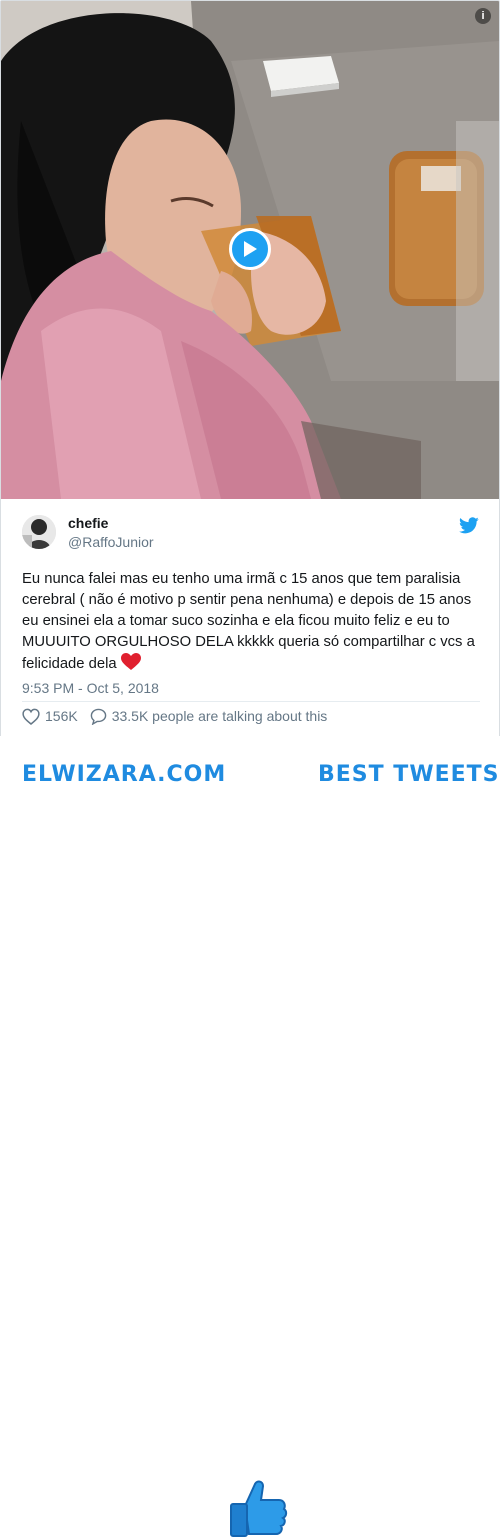 The image size is (500, 1540). I want to click on play-icon, so click(250, 249).